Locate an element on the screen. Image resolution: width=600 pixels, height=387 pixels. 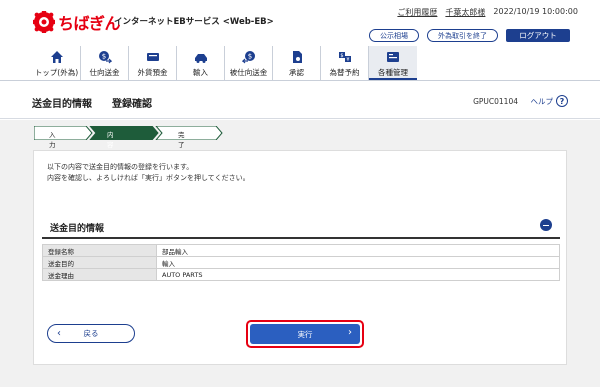
nav-label: 為替予約 is located at coordinates (344, 72).